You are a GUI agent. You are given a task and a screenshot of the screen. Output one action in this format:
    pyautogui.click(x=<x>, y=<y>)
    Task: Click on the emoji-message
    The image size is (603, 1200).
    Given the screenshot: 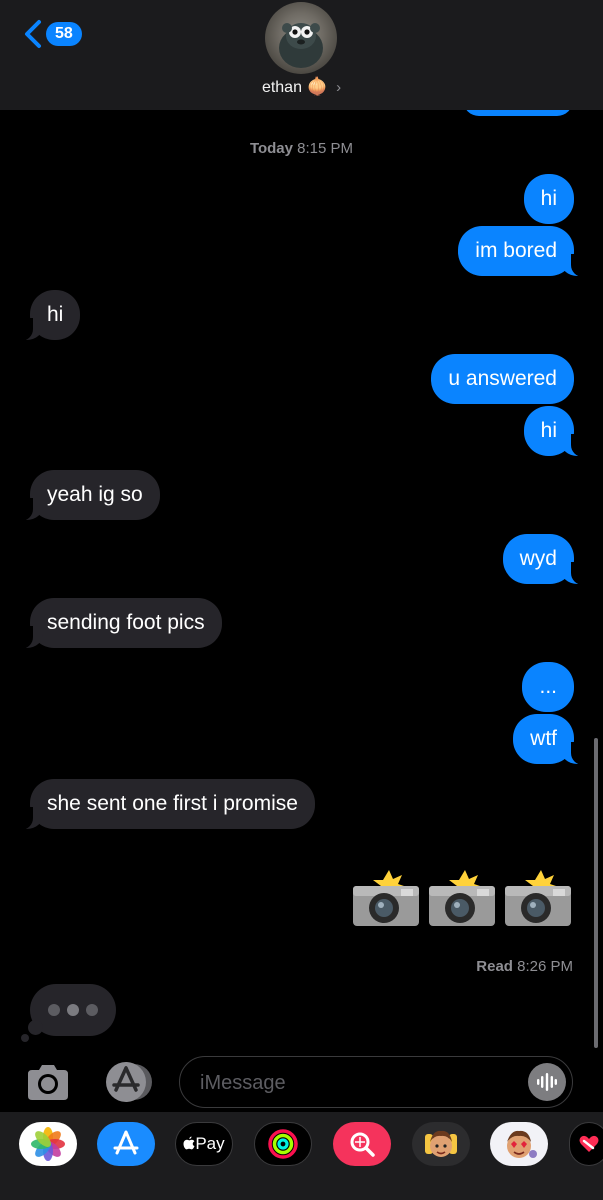 What is the action you would take?
    pyautogui.click(x=462, y=899)
    